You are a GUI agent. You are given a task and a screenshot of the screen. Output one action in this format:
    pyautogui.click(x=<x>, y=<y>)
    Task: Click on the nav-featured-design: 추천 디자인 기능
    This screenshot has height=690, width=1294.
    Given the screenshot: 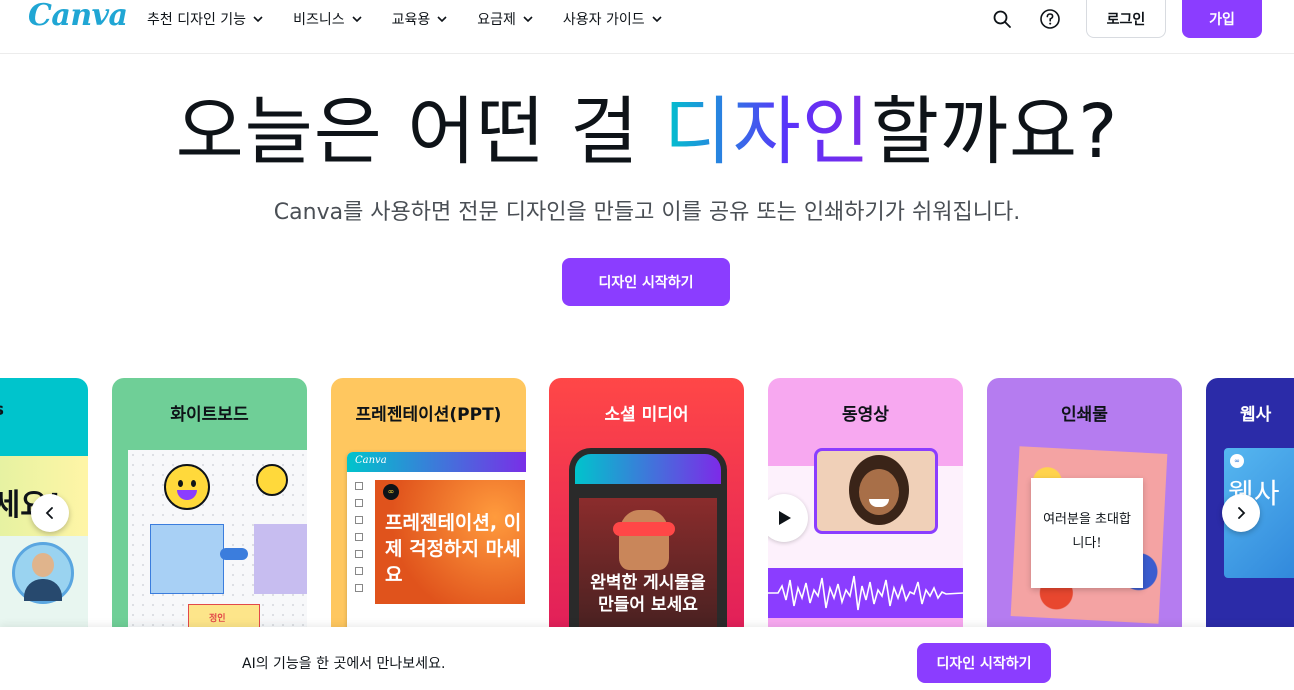 What is the action you would take?
    pyautogui.click(x=205, y=19)
    